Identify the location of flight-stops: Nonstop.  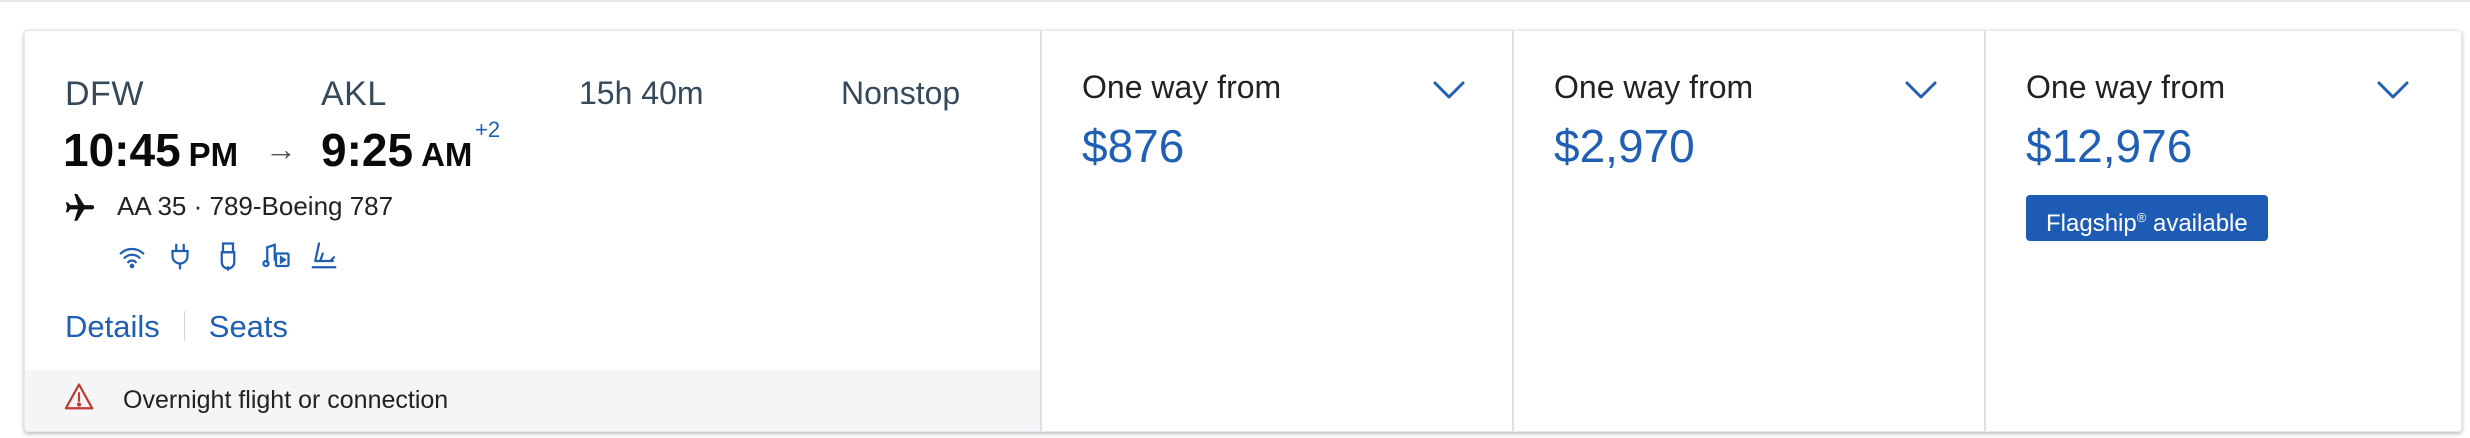
(901, 93).